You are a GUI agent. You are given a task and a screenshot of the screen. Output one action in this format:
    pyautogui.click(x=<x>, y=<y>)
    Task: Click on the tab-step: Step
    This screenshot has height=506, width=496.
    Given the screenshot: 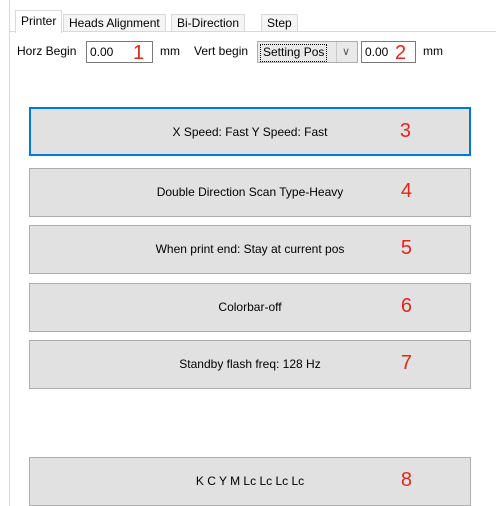 What is the action you would take?
    pyautogui.click(x=279, y=23)
    